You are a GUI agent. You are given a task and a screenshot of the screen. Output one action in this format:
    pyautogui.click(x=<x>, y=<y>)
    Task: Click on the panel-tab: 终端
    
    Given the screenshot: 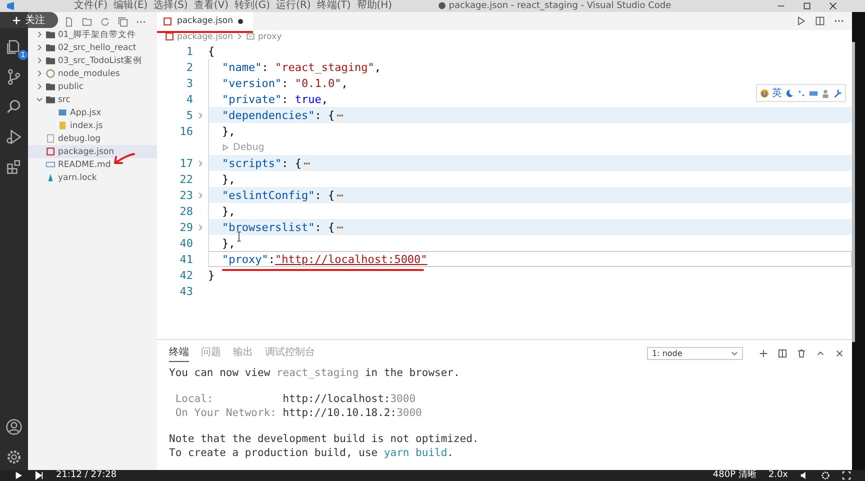 What is the action you would take?
    pyautogui.click(x=179, y=353)
    